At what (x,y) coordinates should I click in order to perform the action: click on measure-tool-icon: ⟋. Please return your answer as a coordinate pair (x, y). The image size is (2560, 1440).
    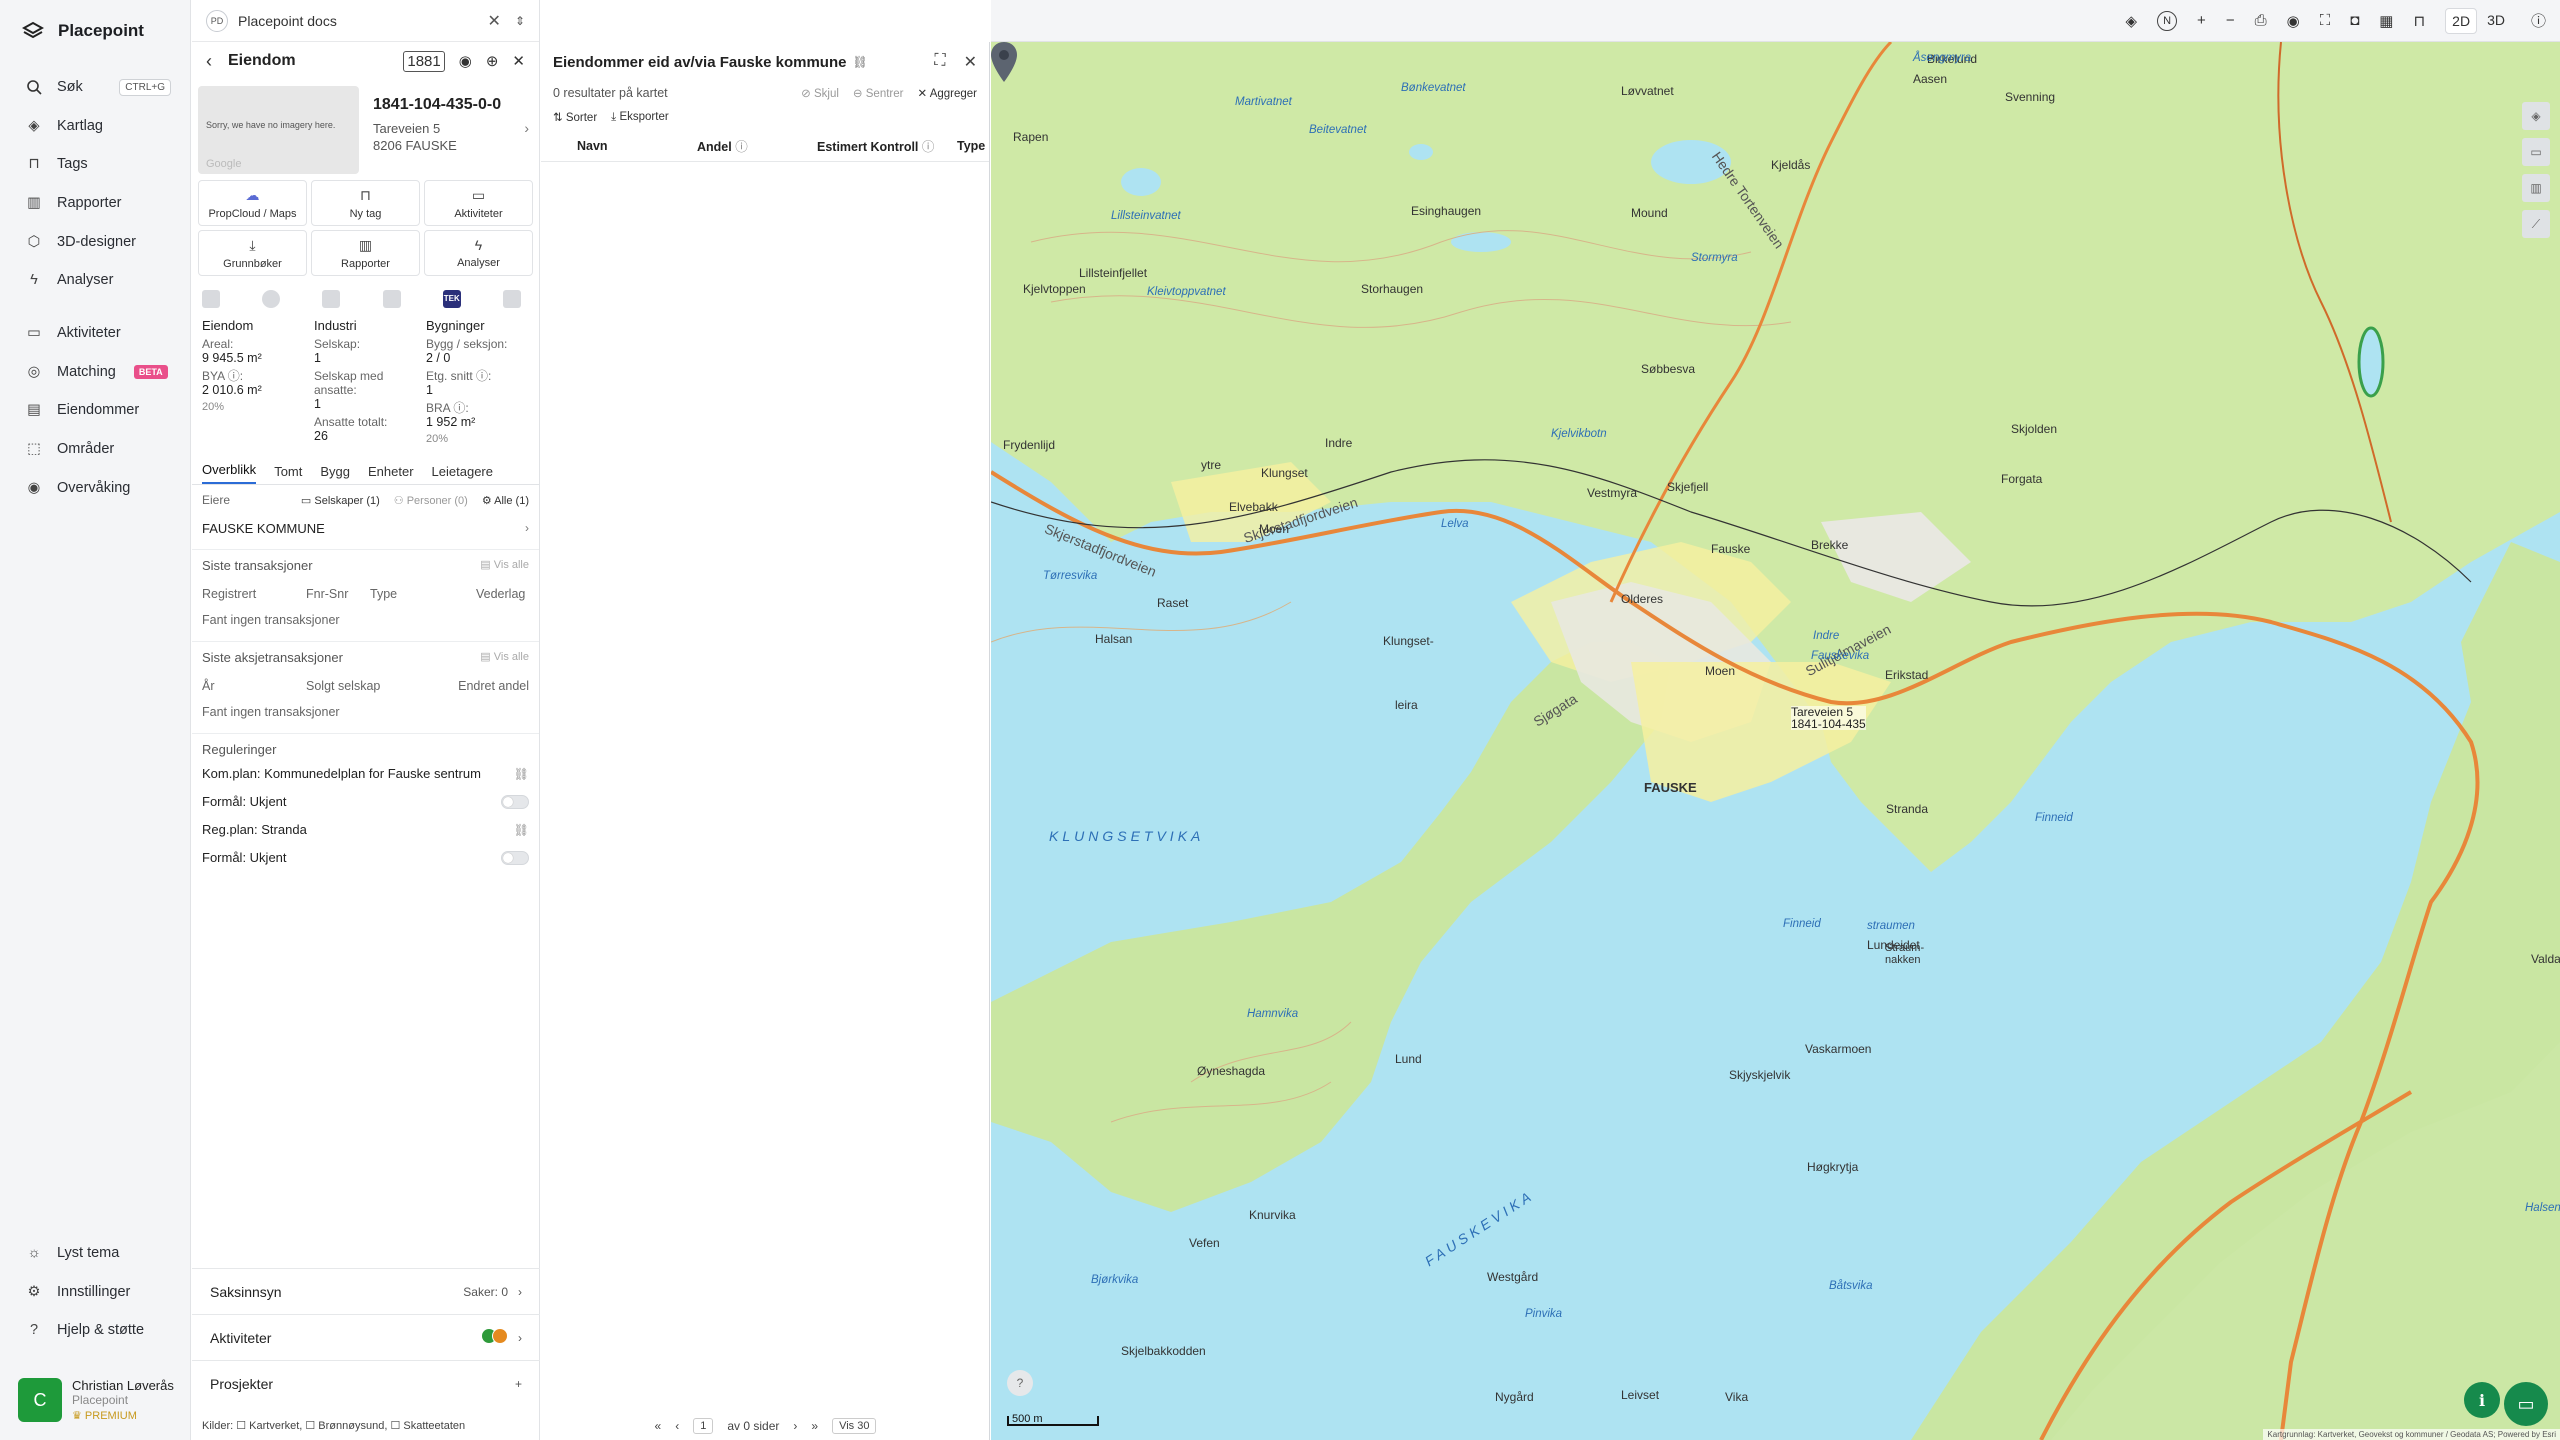
    Looking at the image, I should click on (2536, 224).